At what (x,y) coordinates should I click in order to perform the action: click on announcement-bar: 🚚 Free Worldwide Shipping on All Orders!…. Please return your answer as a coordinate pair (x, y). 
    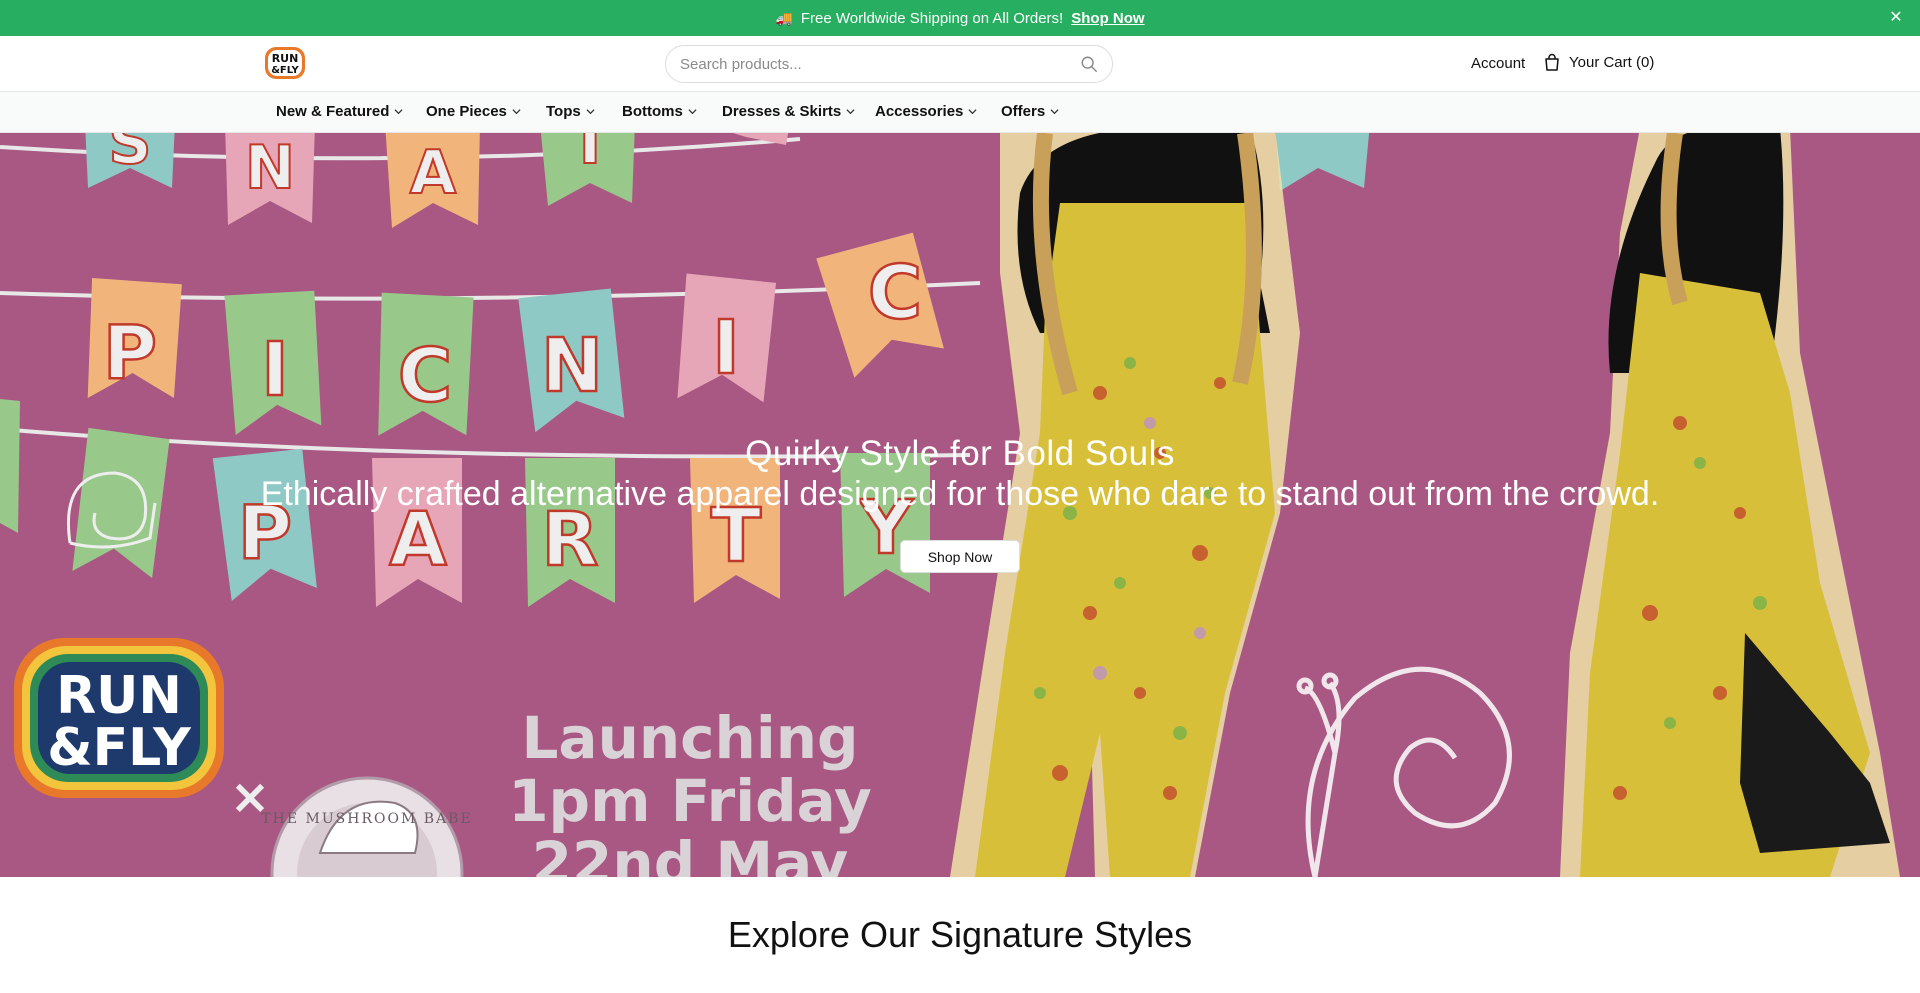
    Looking at the image, I should click on (960, 18).